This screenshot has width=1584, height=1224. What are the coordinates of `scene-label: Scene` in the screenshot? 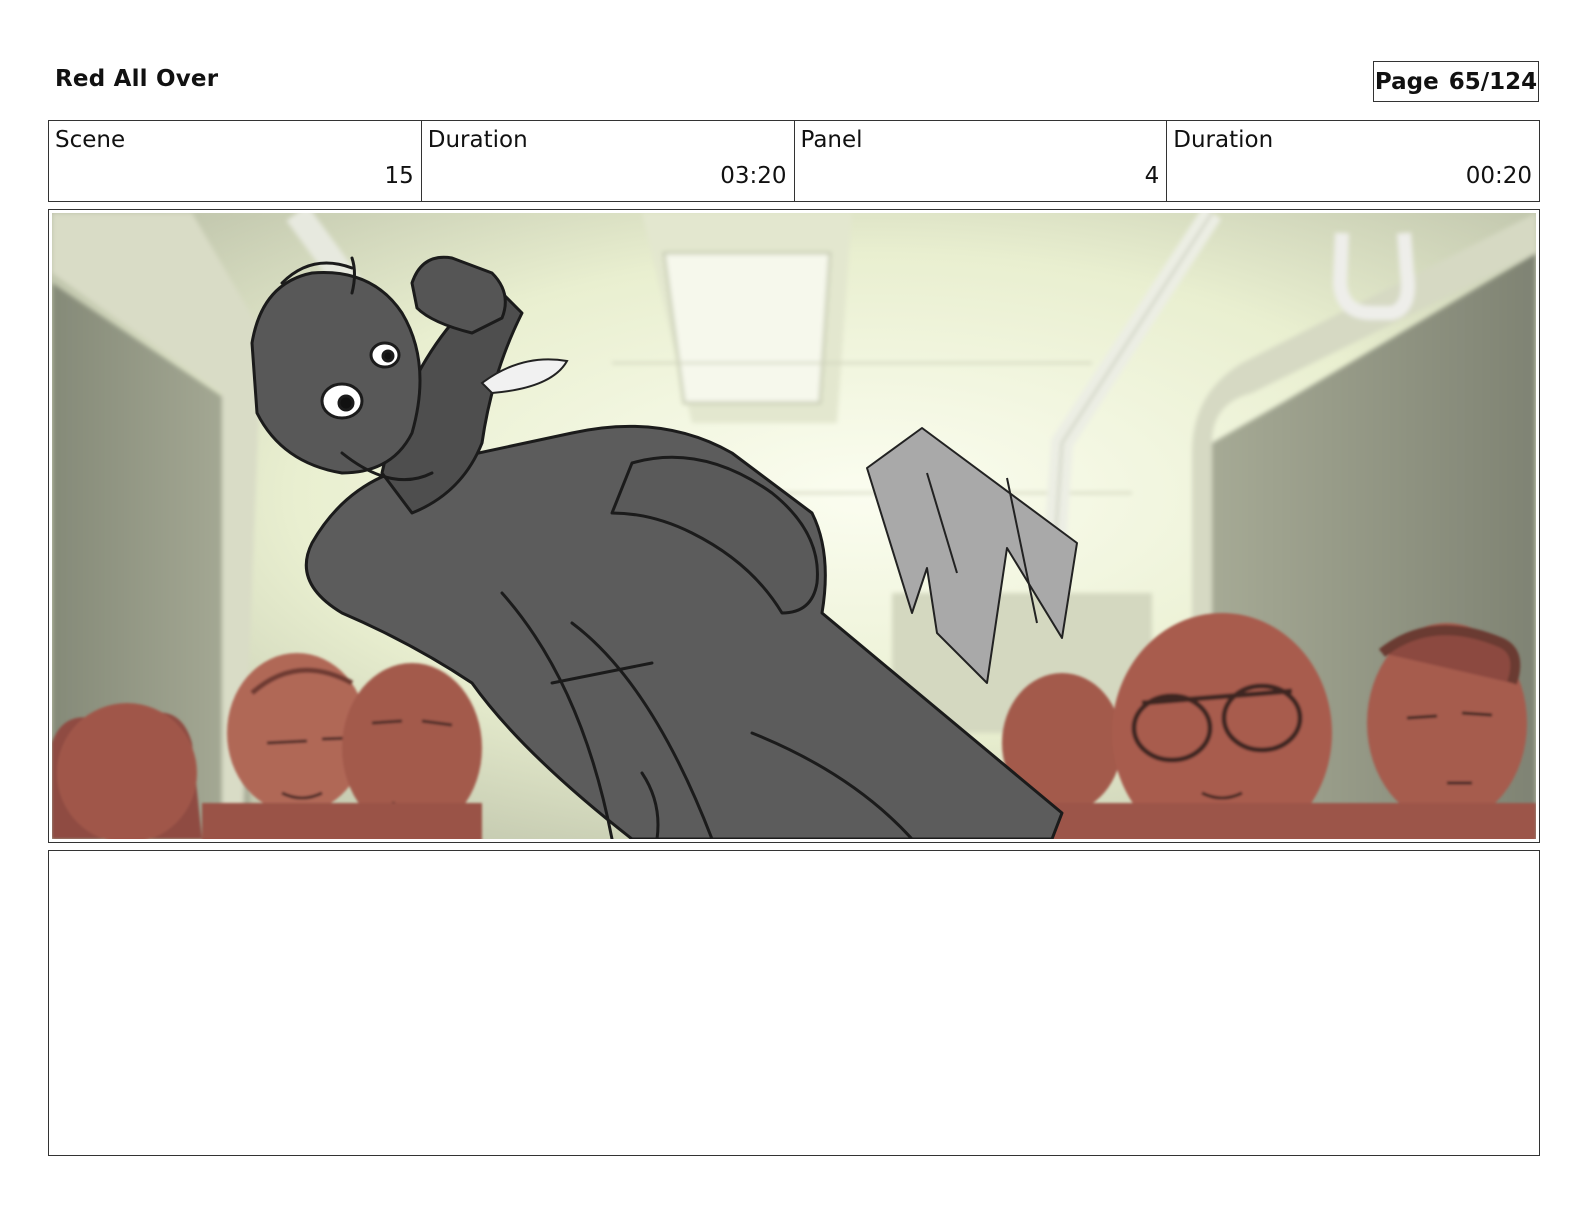 It's located at (90, 140).